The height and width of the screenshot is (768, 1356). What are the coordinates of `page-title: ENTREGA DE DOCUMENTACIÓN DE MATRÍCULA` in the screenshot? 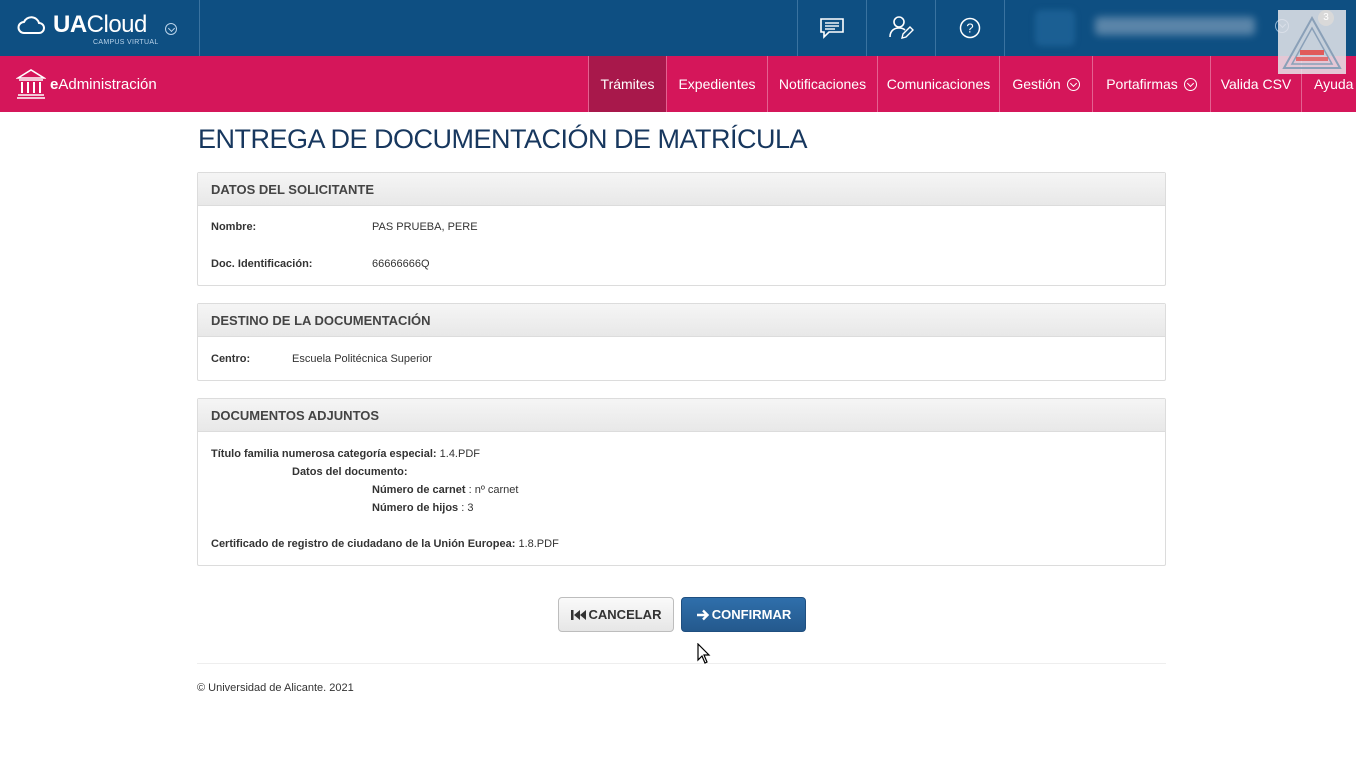 It's located at (503, 139).